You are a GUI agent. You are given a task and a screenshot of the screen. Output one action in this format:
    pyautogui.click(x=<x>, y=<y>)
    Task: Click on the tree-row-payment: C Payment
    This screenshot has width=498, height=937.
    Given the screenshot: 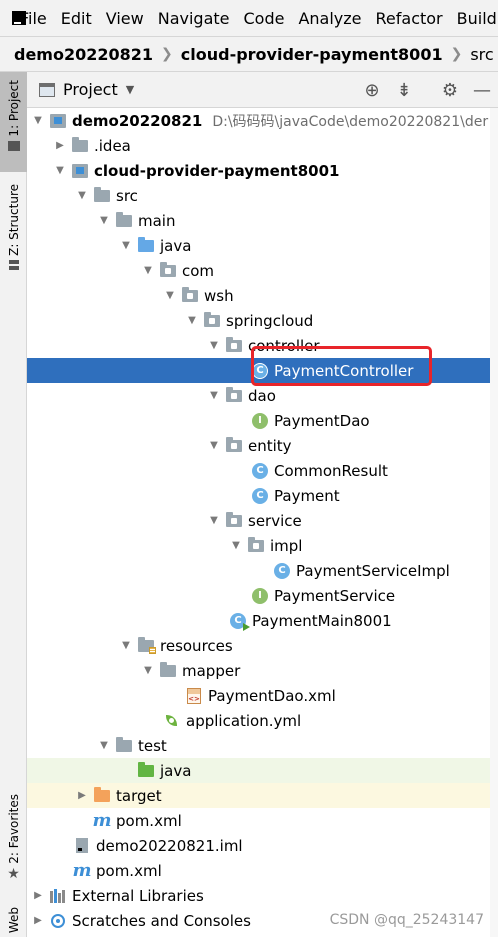 What is the action you would take?
    pyautogui.click(x=262, y=495)
    